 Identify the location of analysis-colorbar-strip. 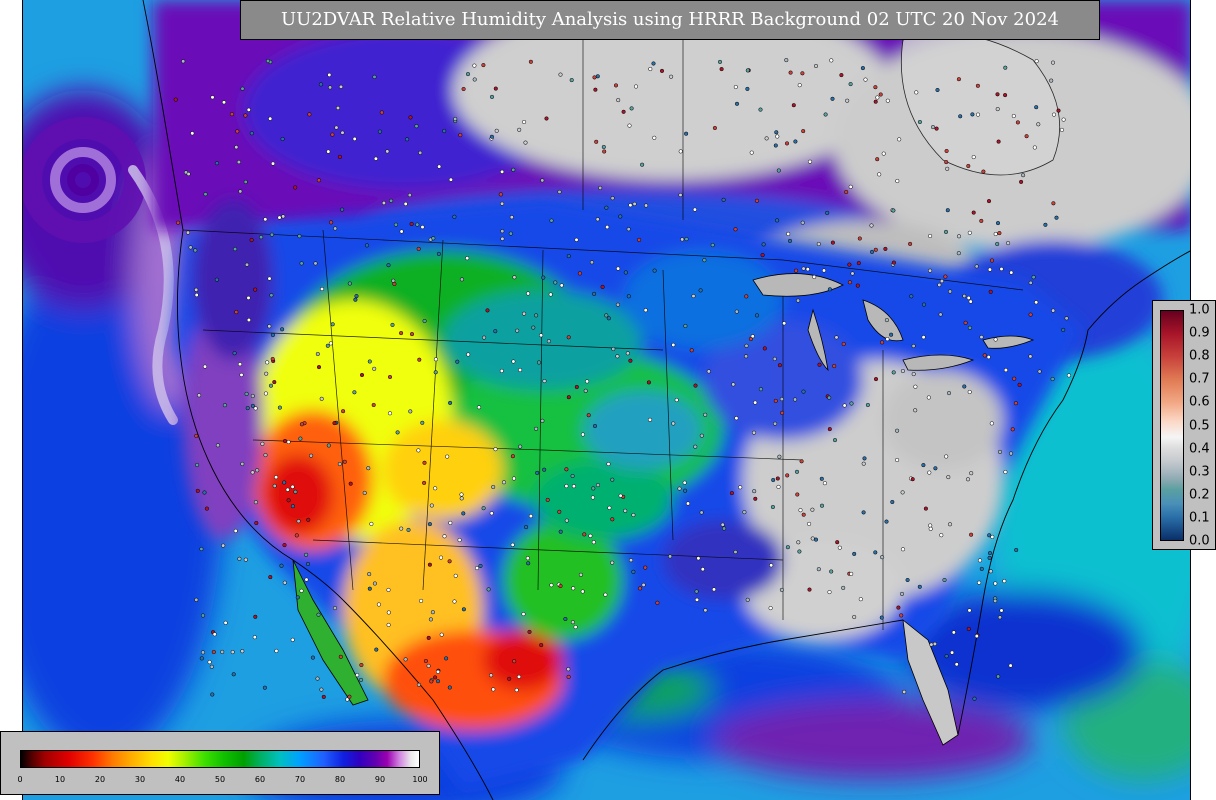
(1172, 425).